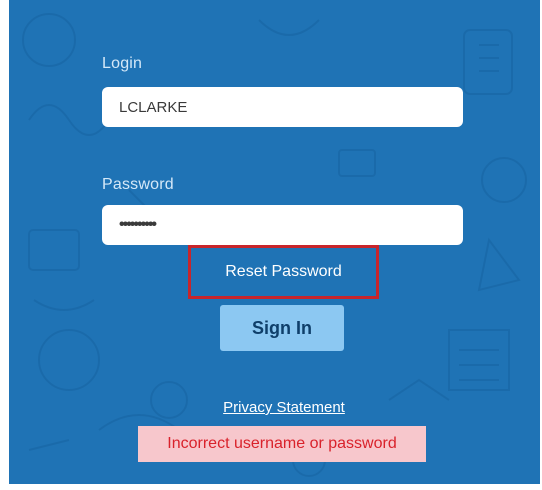 This screenshot has height=490, width=542. What do you see at coordinates (282, 225) in the screenshot?
I see `password-input: ••••••••••` at bounding box center [282, 225].